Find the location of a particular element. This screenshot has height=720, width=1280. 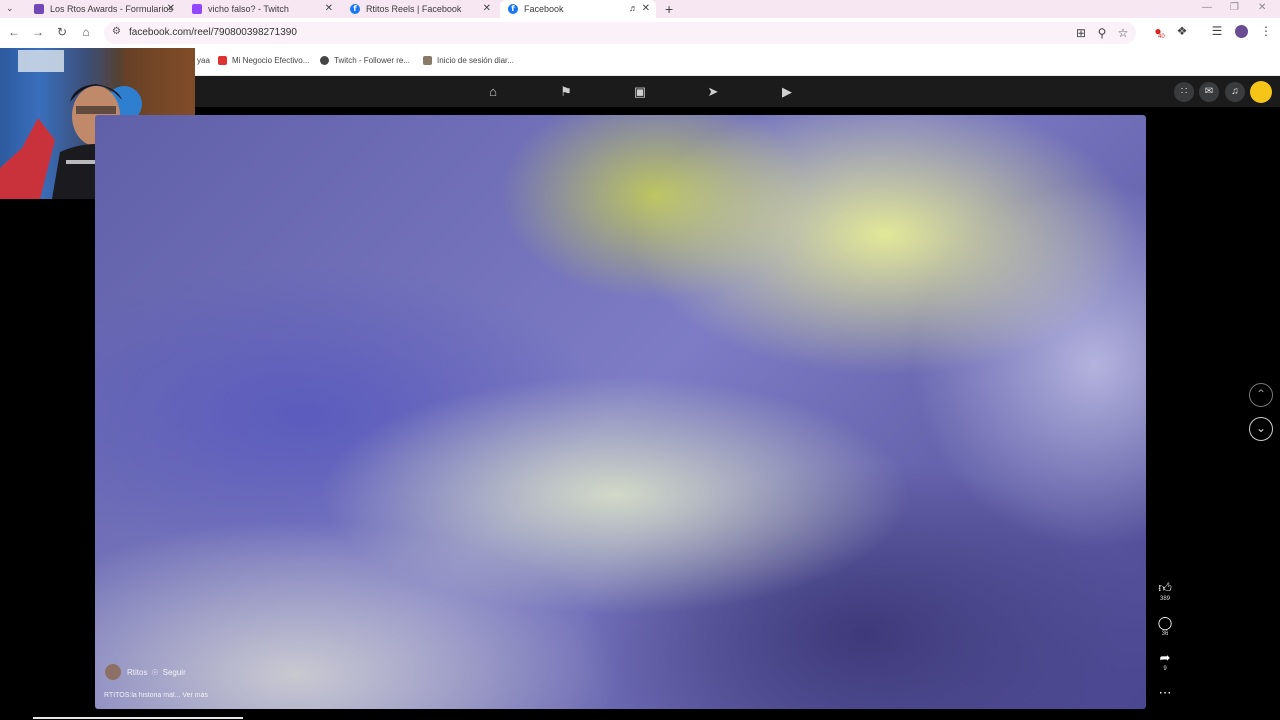

globe-icon: ☉ is located at coordinates (155, 672).